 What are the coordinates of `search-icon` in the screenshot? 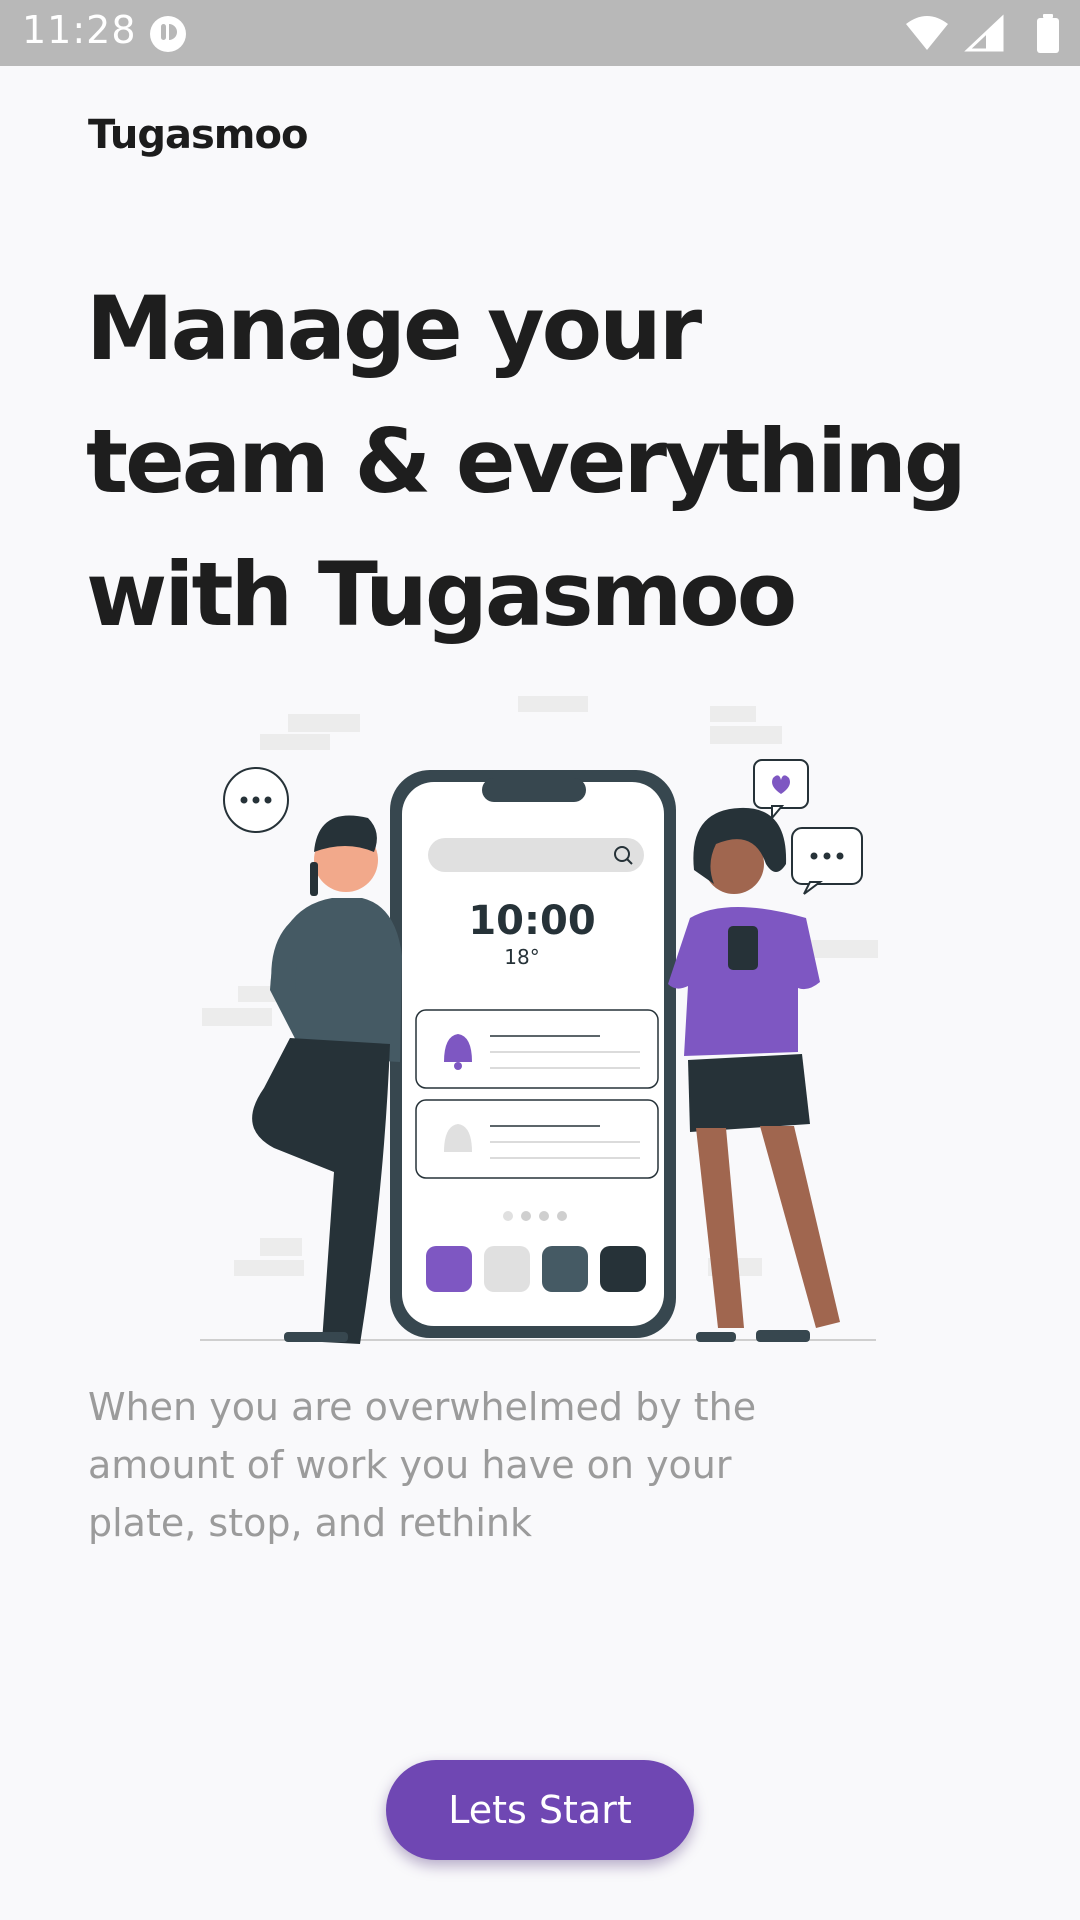 It's located at (507, 1269).